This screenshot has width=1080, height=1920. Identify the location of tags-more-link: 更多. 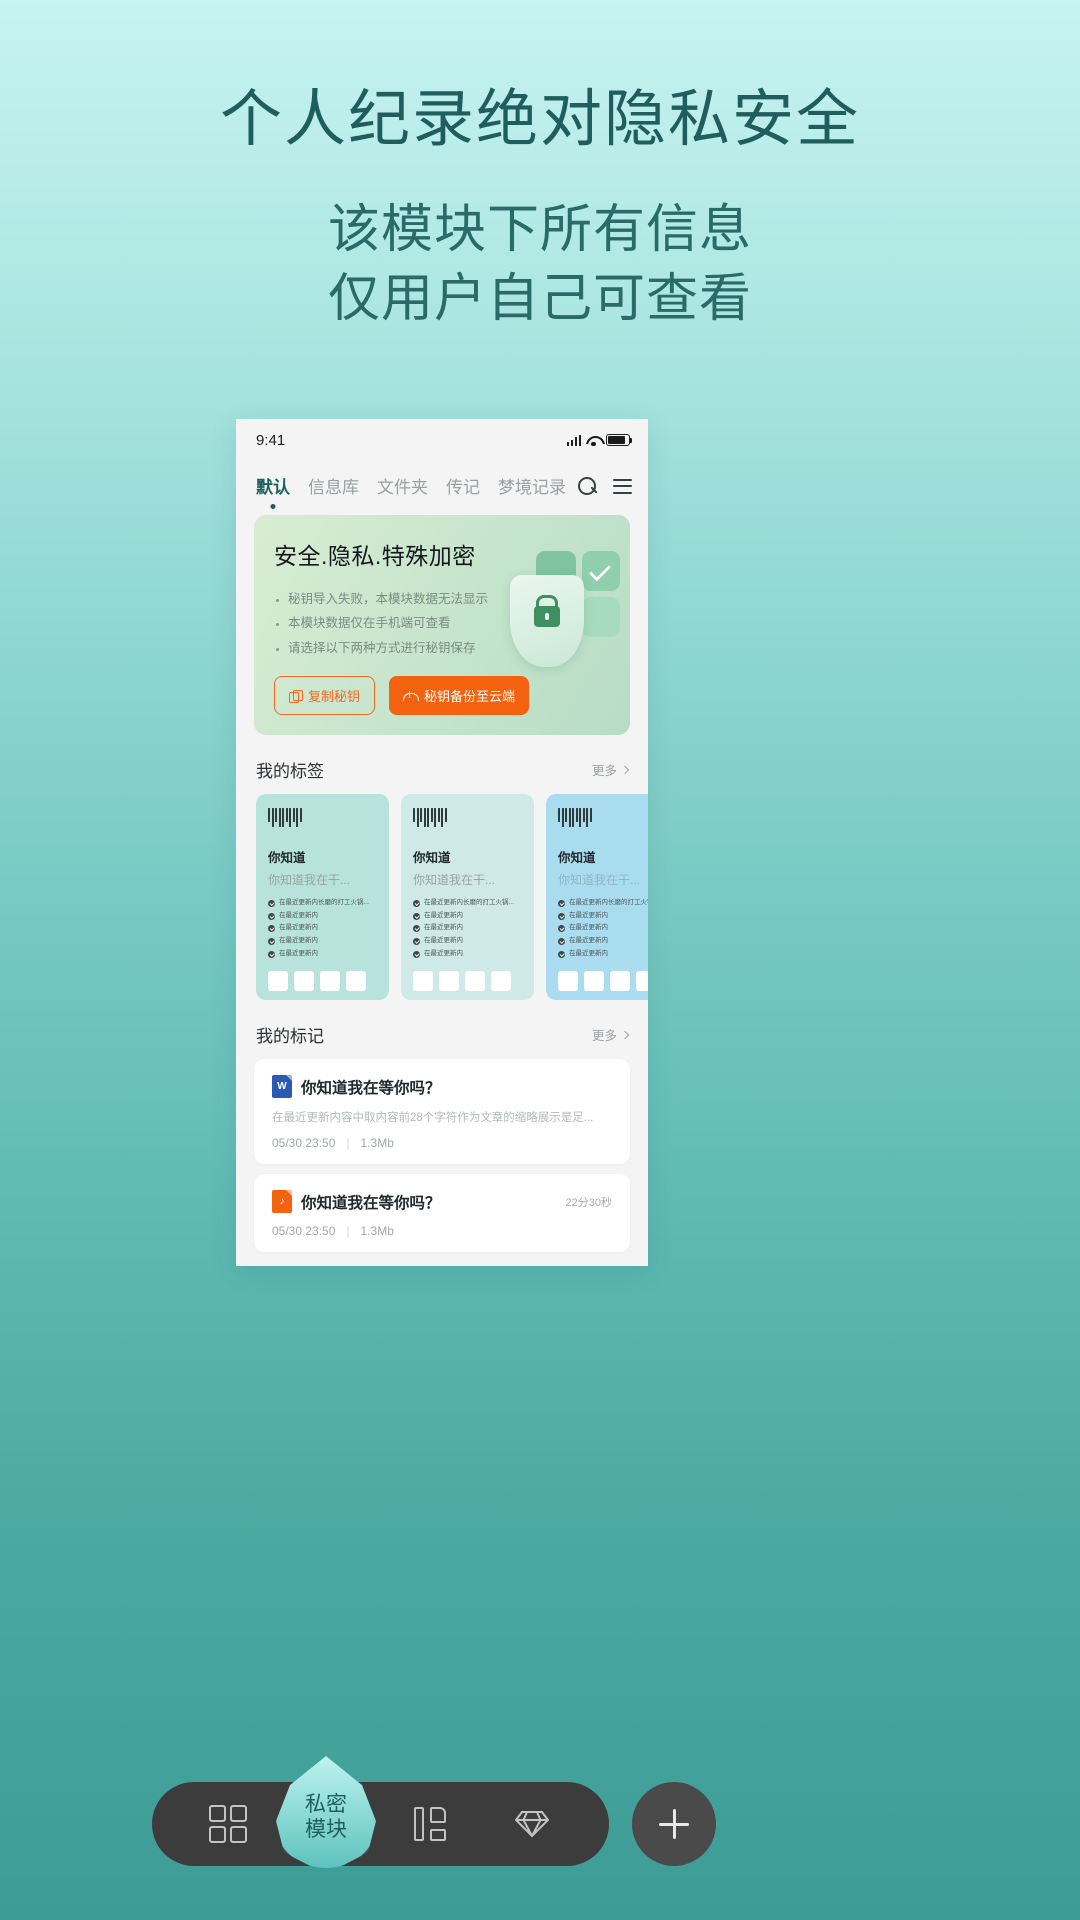
(610, 769).